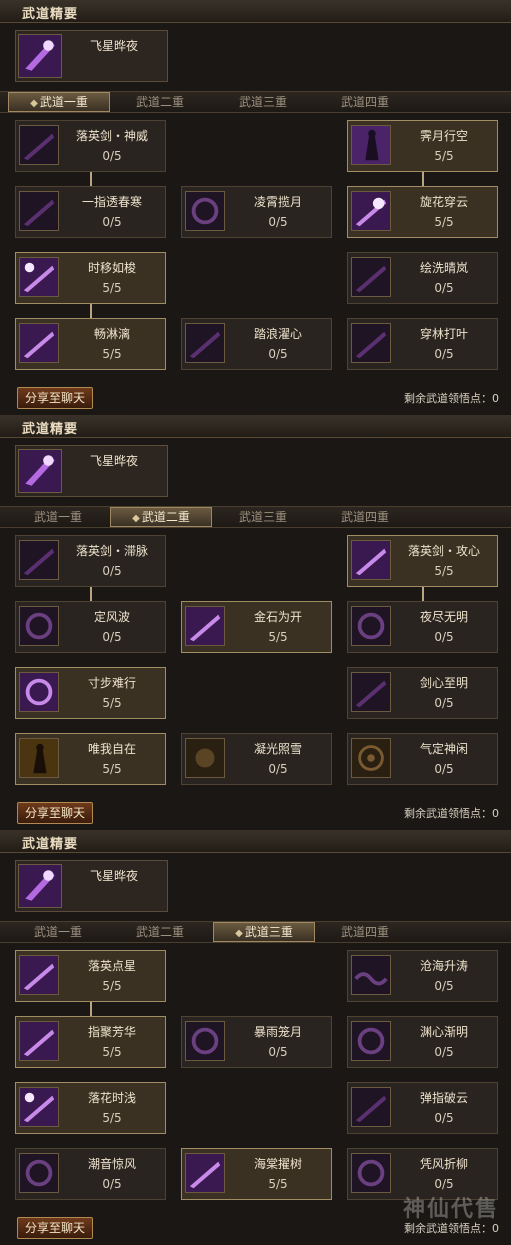 The image size is (511, 1245). Describe the element at coordinates (90, 146) in the screenshot. I see `skill-card: 落英剑・神威 0/5` at that location.